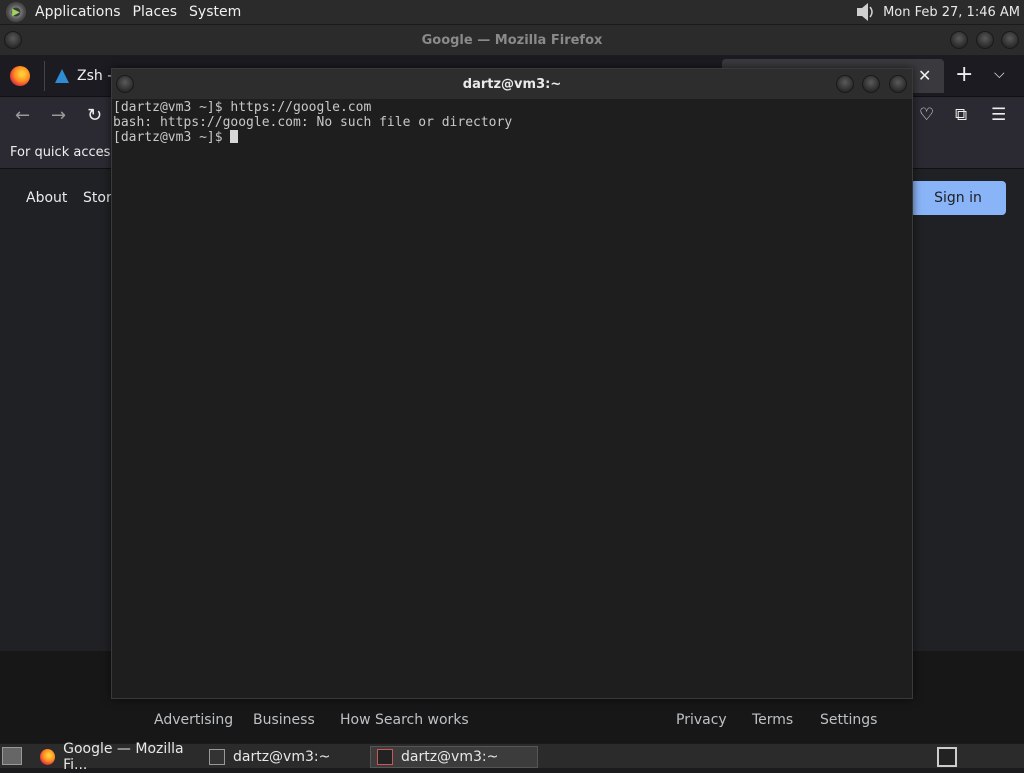 The height and width of the screenshot is (773, 1024). What do you see at coordinates (961, 115) in the screenshot?
I see `extensions-icon: ⧉` at bounding box center [961, 115].